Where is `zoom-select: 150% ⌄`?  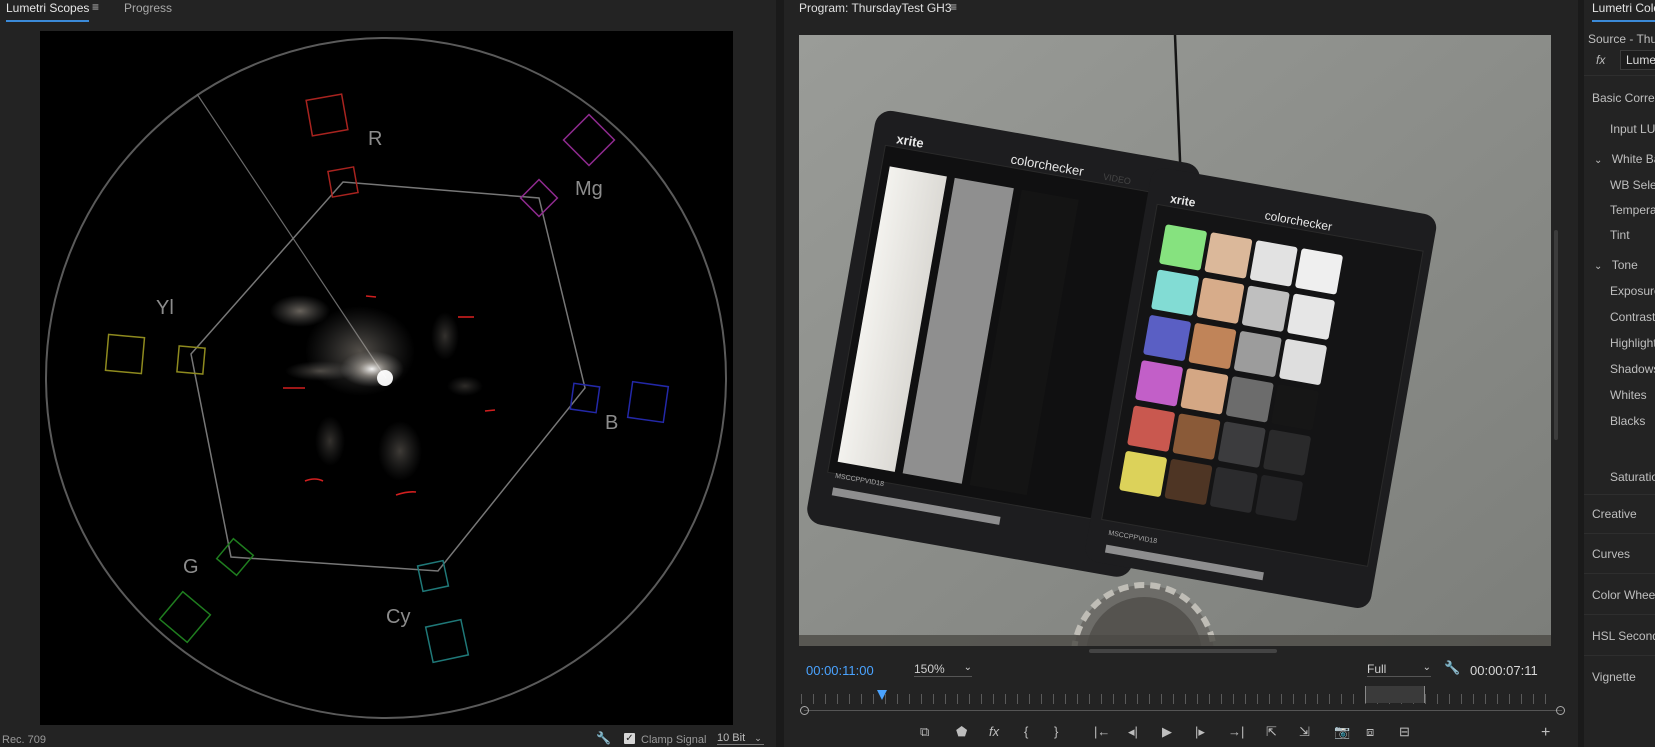
zoom-select: 150% ⌄ is located at coordinates (943, 669).